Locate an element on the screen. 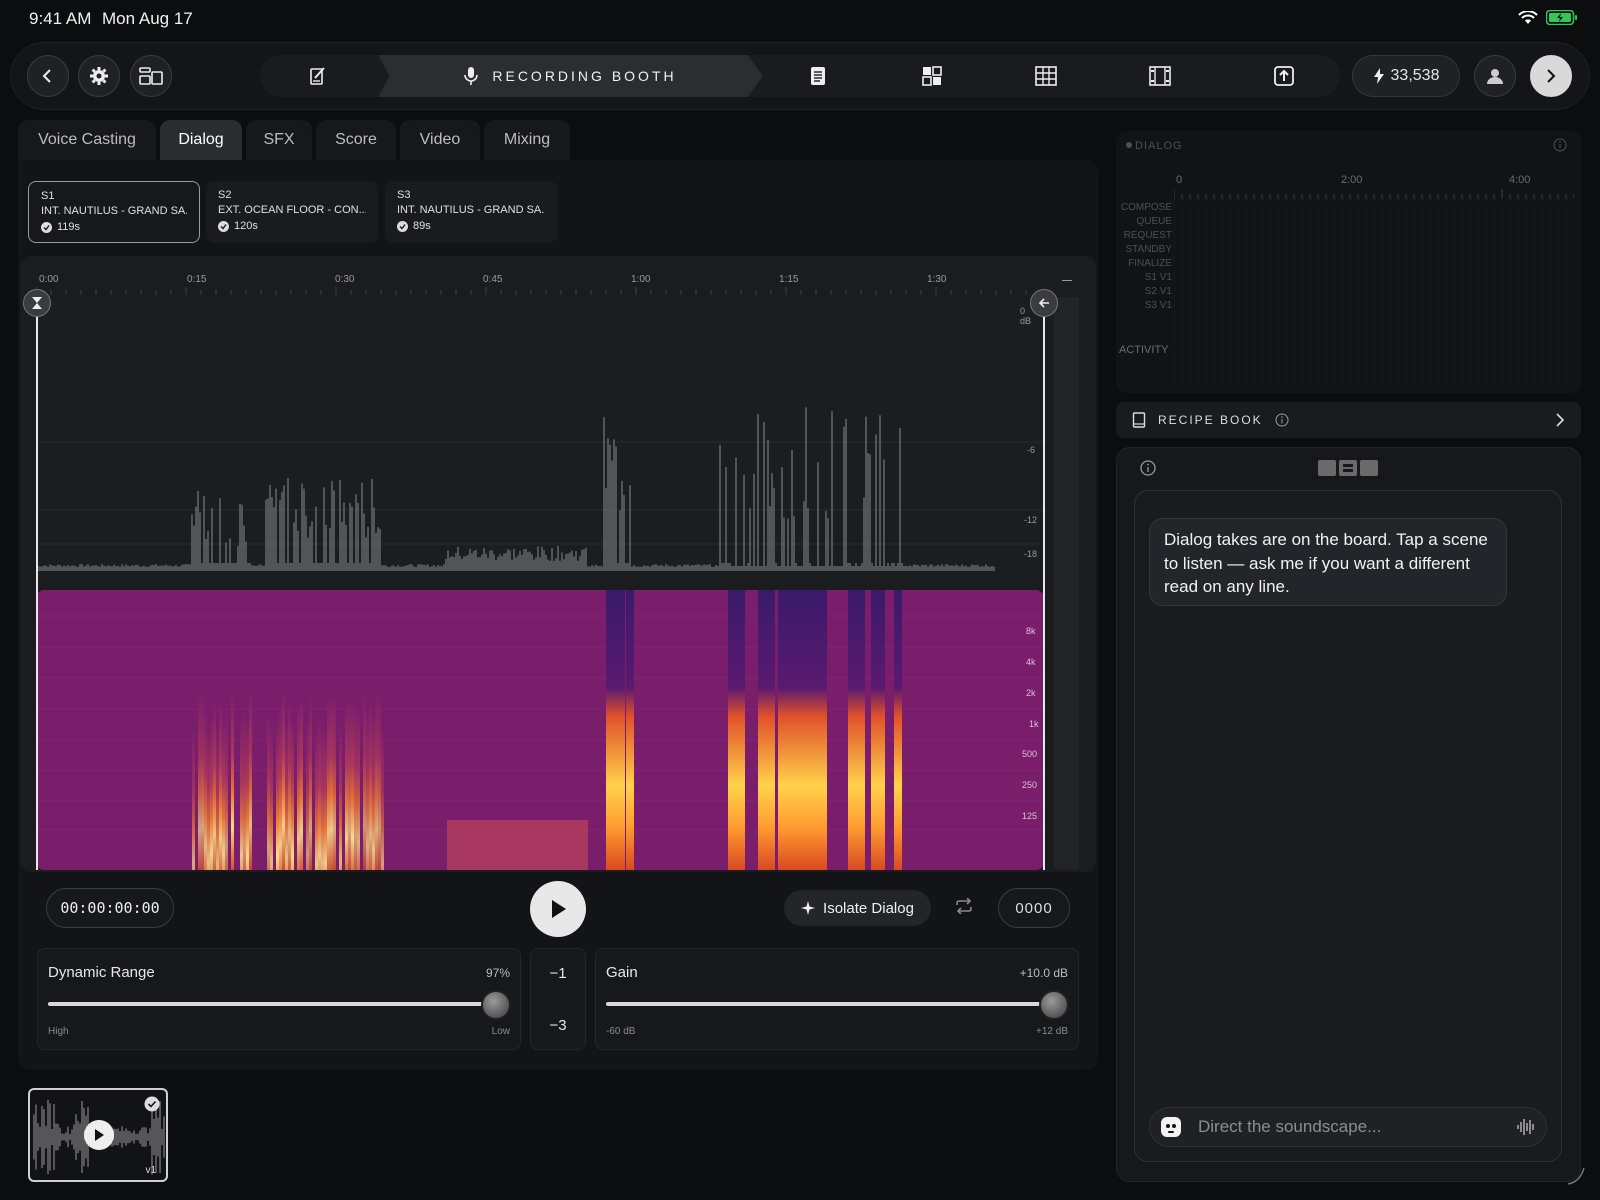  next-button is located at coordinates (1551, 76).